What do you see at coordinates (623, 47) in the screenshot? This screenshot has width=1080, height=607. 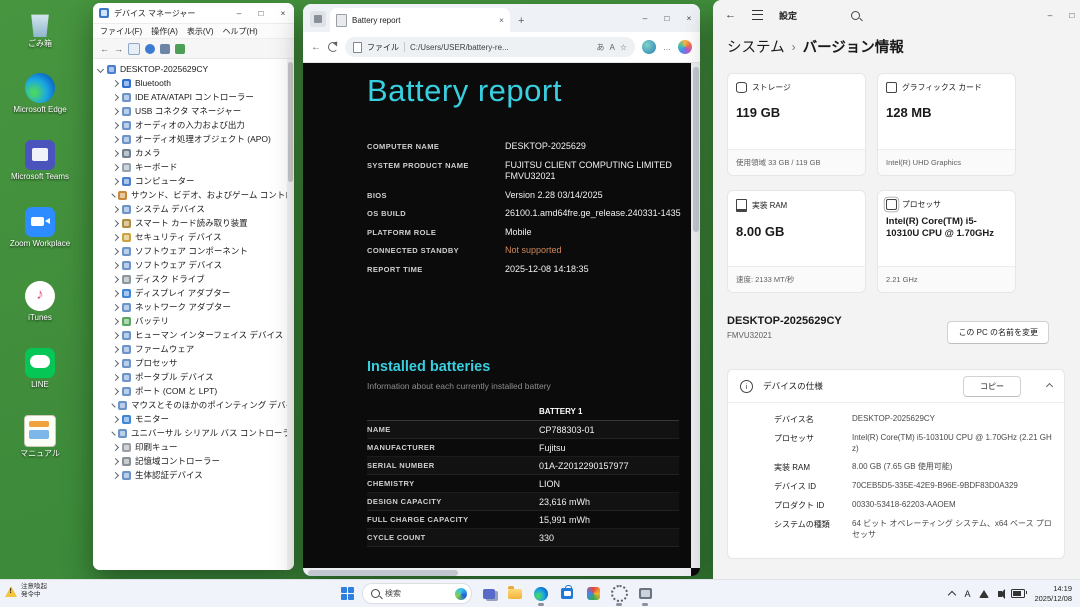 I see `favorite-star-icon: ☆` at bounding box center [623, 47].